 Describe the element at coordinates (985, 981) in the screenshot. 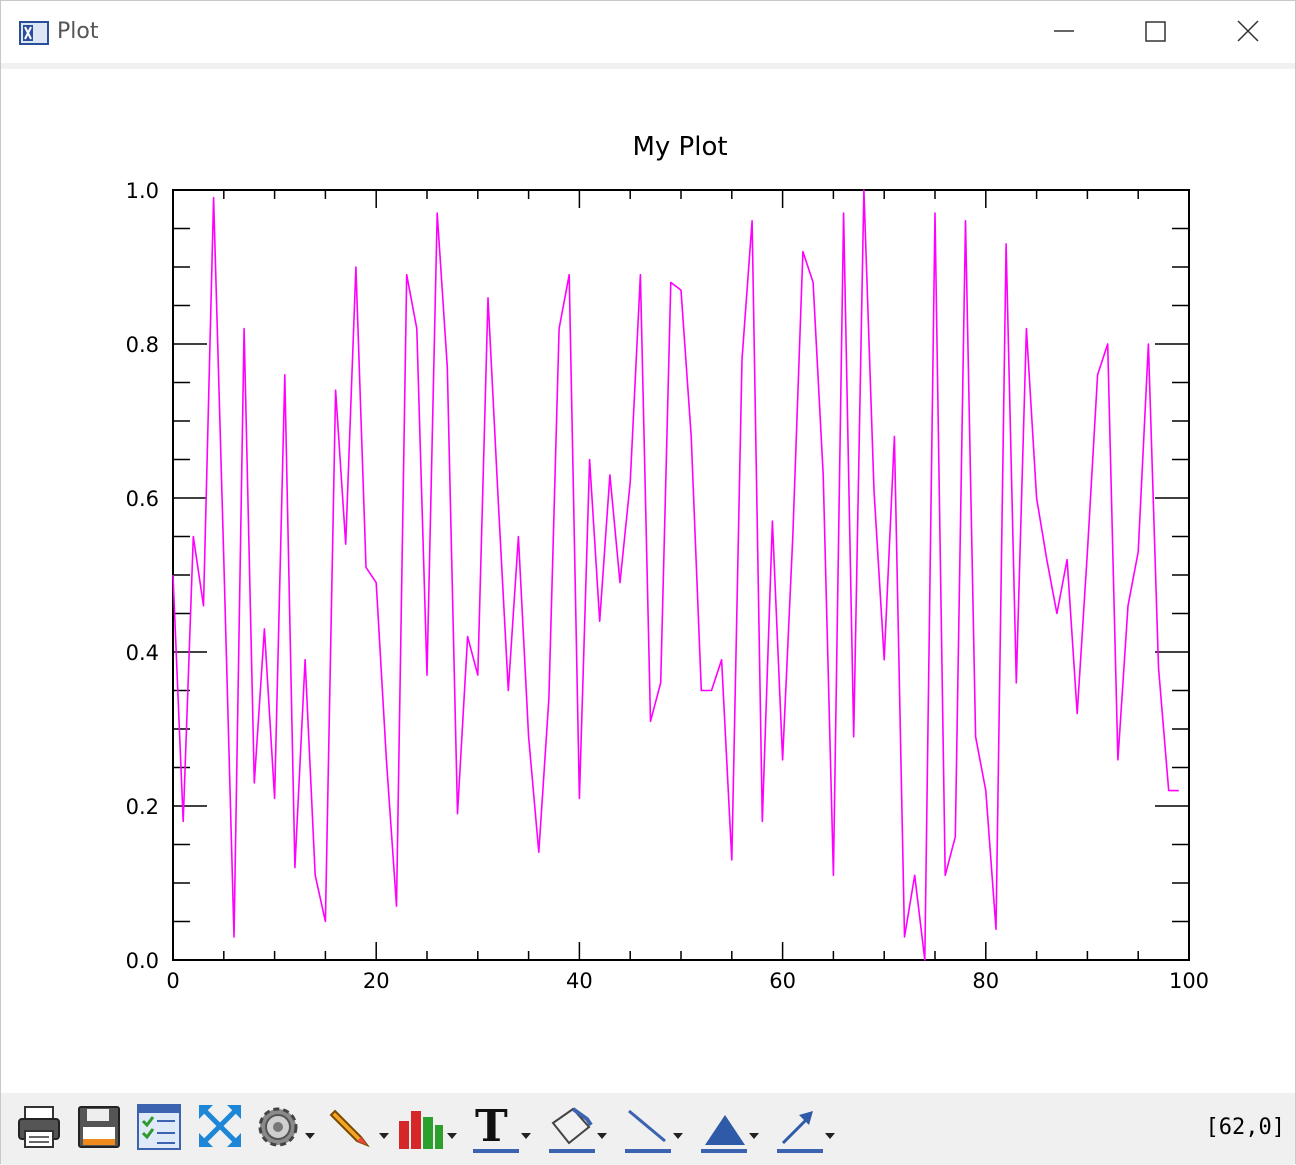

I see `x-tick-label: 80` at that location.